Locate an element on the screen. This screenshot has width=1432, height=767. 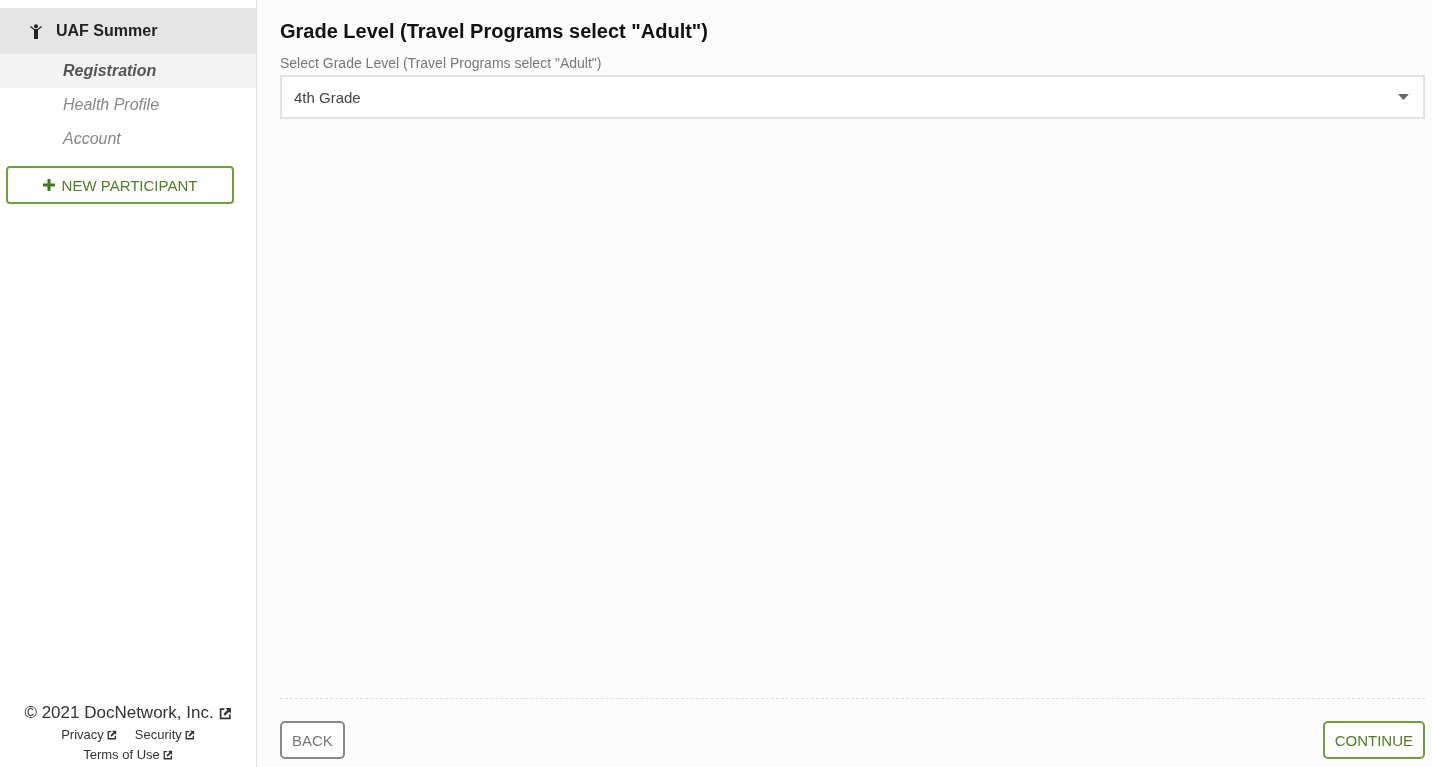
copyright-link: © 2021 DocNetwork, Inc. is located at coordinates (128, 713).